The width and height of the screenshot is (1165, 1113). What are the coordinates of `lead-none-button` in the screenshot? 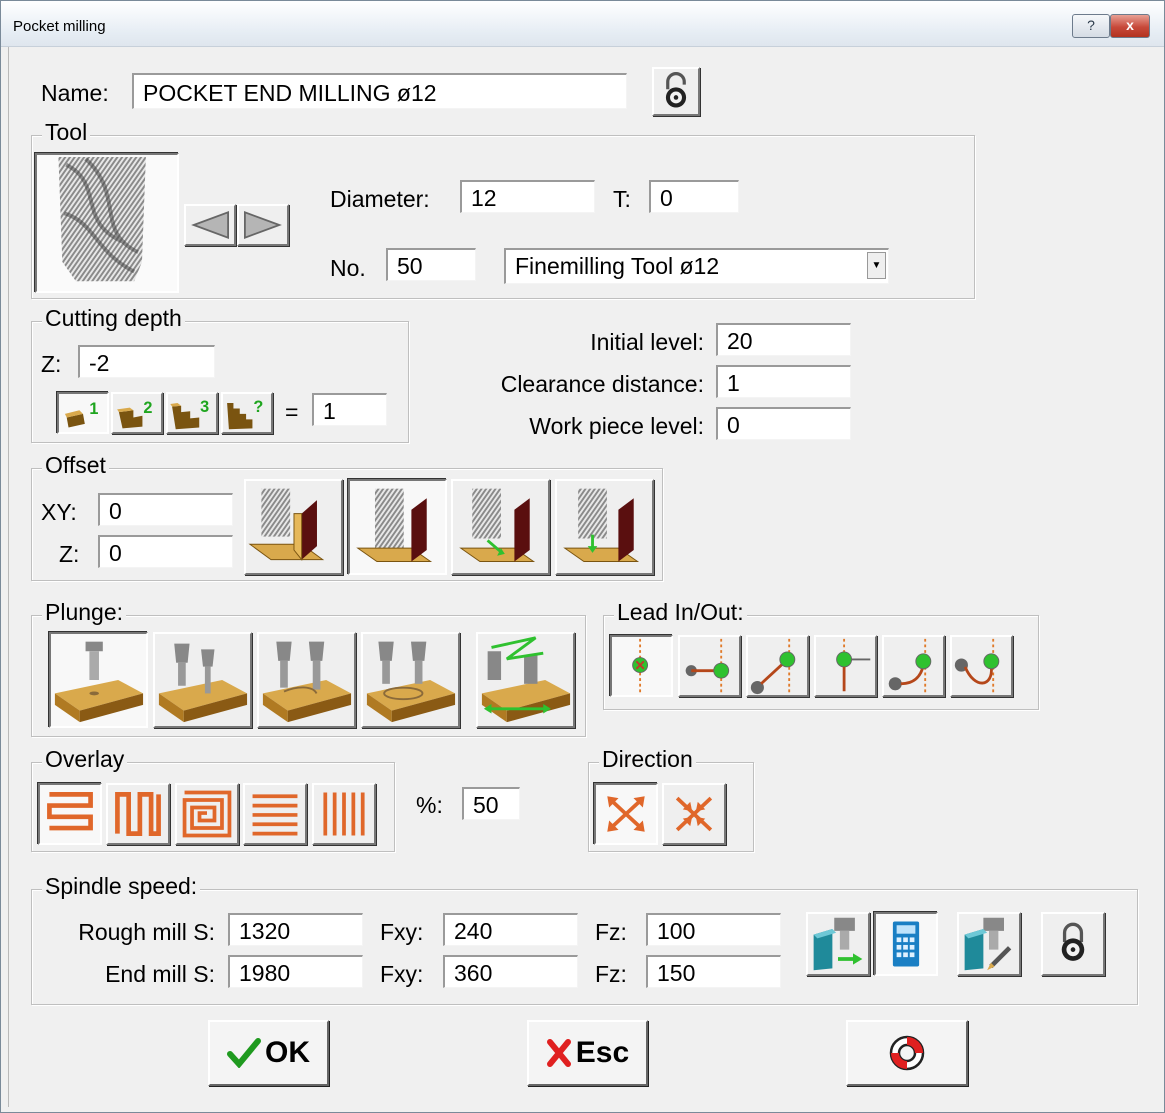 It's located at (641, 666).